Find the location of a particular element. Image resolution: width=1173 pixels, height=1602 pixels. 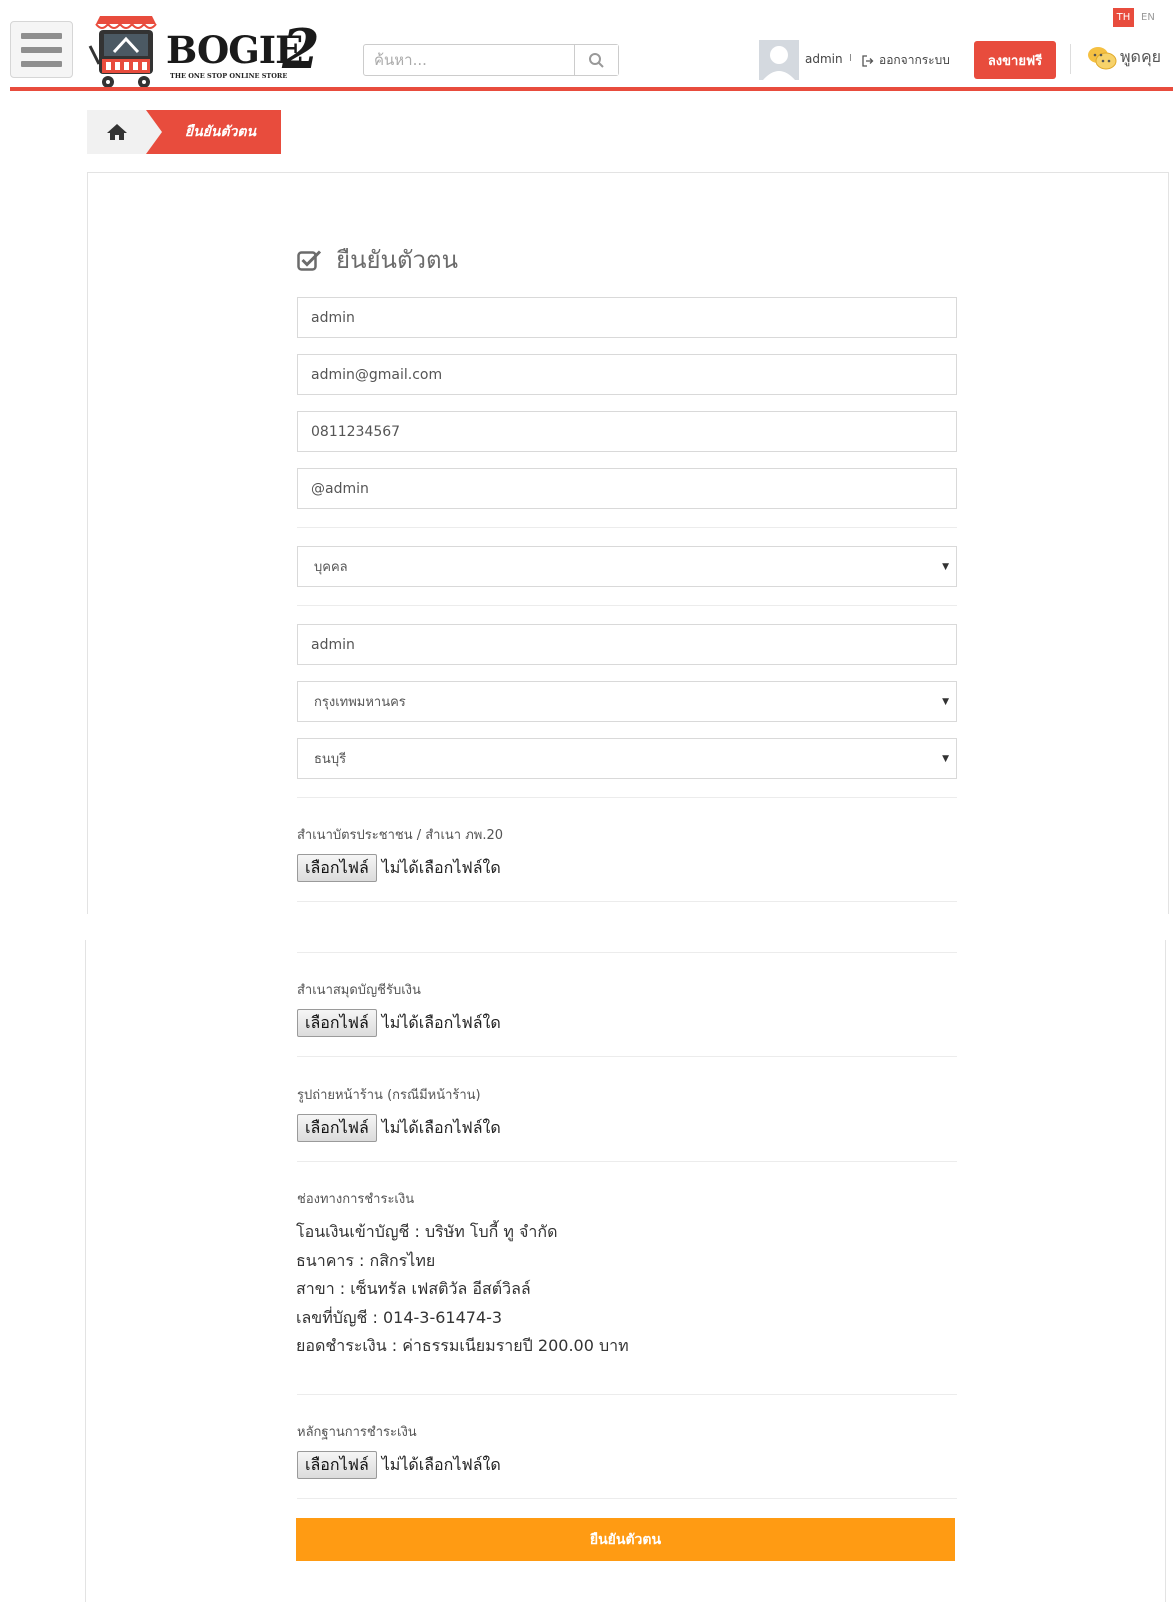

bank-book-label: สำเนาสมุดบัญชีรับเงิน is located at coordinates (359, 990).